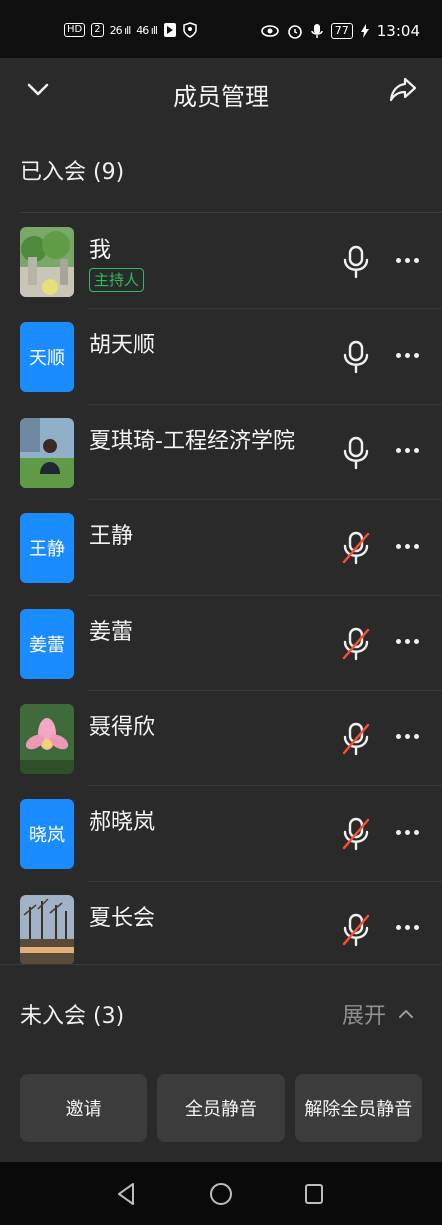 The image size is (442, 1225). I want to click on invite-button: 邀请, so click(84, 1108).